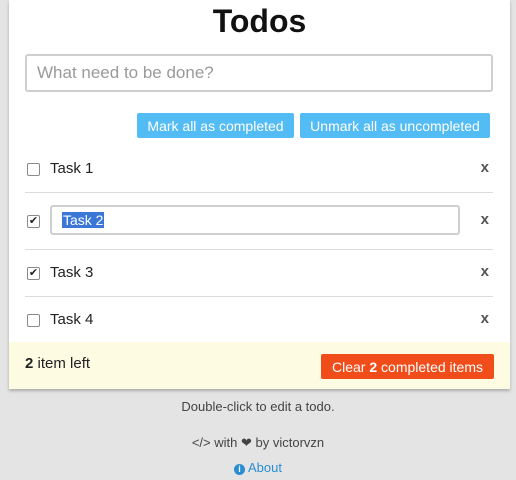 The width and height of the screenshot is (516, 480). What do you see at coordinates (259, 169) in the screenshot?
I see `todo-item: Task 1 x` at bounding box center [259, 169].